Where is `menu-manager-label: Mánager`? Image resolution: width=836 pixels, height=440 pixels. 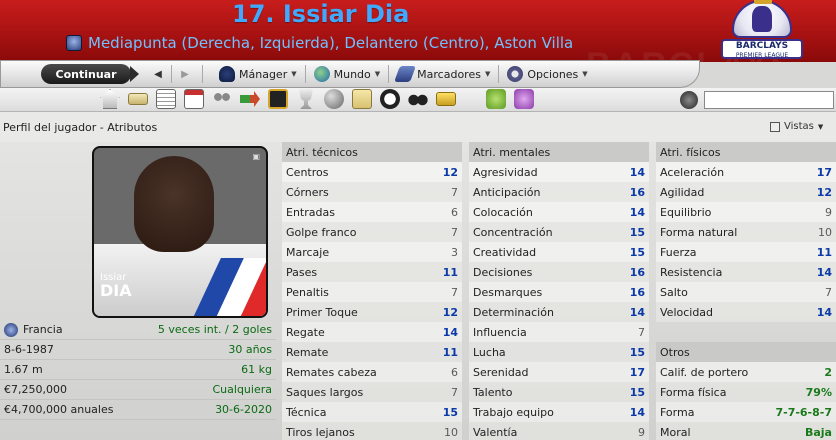
menu-manager-label: Mánager is located at coordinates (263, 74).